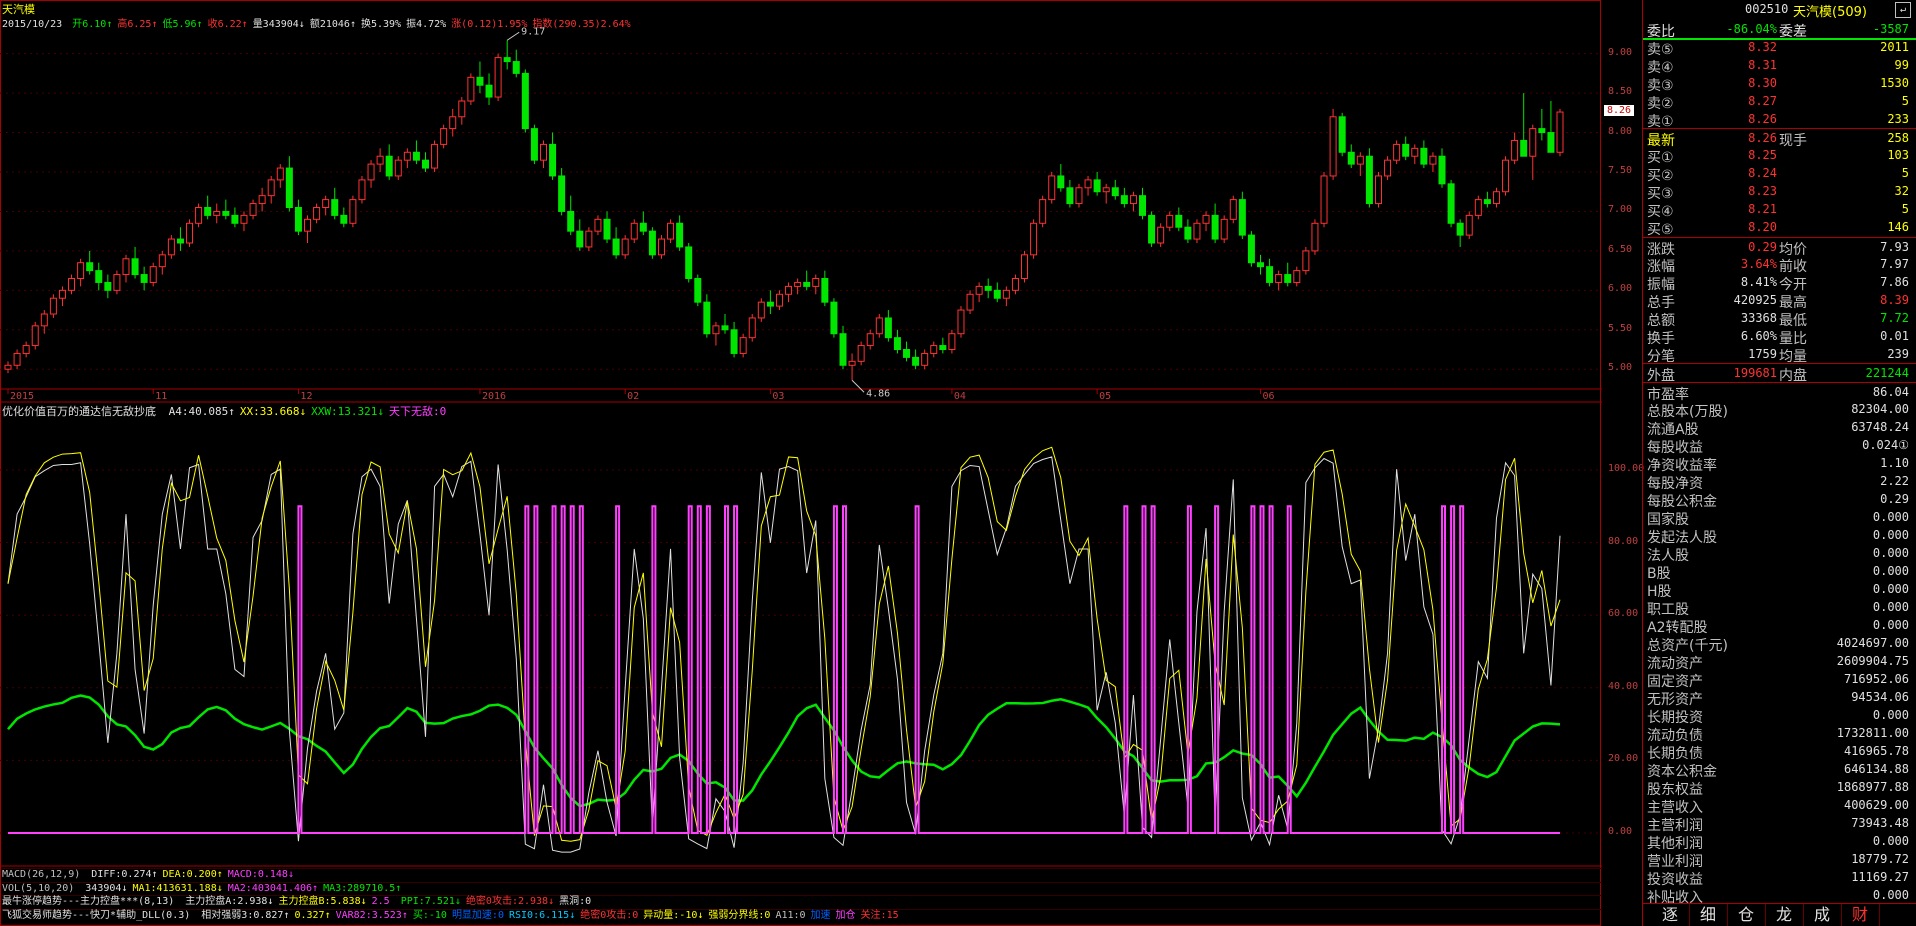 This screenshot has width=1916, height=926. Describe the element at coordinates (260, 874) in the screenshot. I see `footer-item: MACD:0.148↓` at that location.